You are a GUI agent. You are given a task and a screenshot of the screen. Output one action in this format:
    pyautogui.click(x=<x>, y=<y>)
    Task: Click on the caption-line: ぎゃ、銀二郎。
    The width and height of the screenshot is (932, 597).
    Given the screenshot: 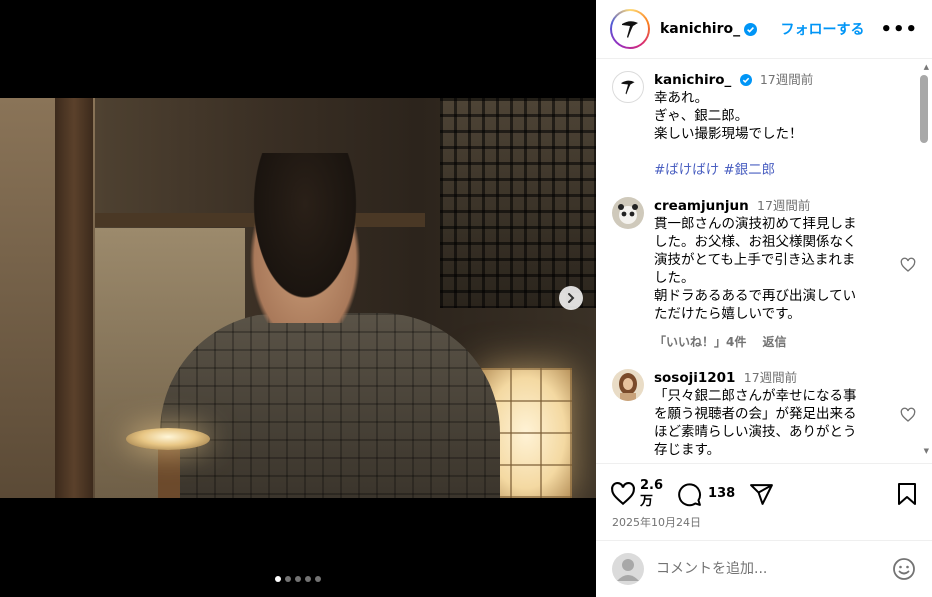 What is the action you would take?
    pyautogui.click(x=701, y=116)
    